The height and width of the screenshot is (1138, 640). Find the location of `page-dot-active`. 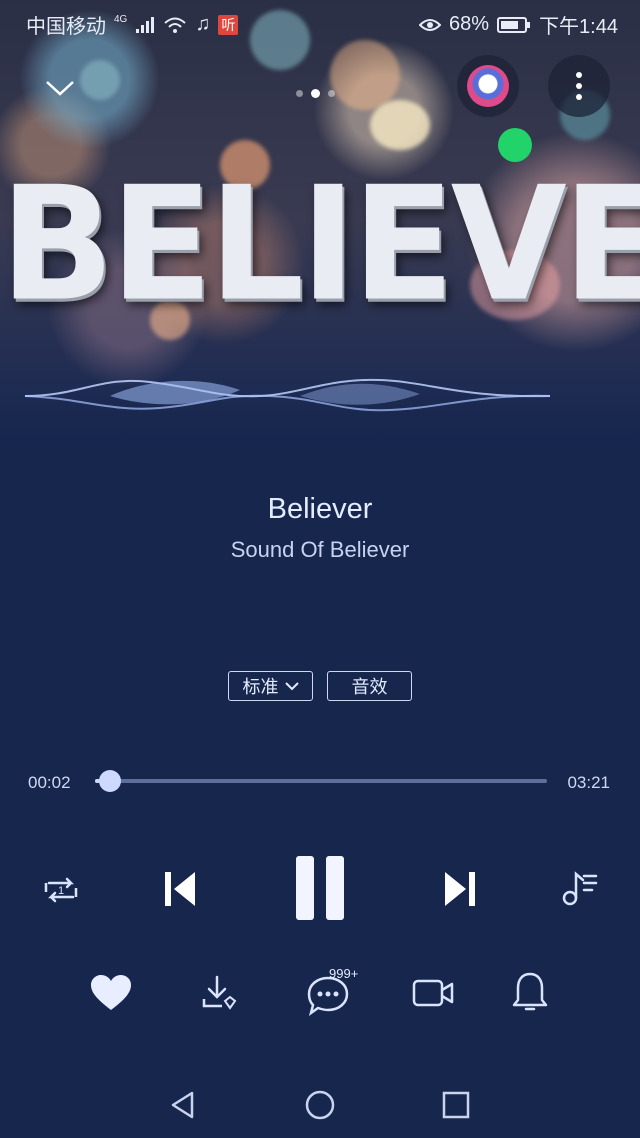

page-dot-active is located at coordinates (315, 93).